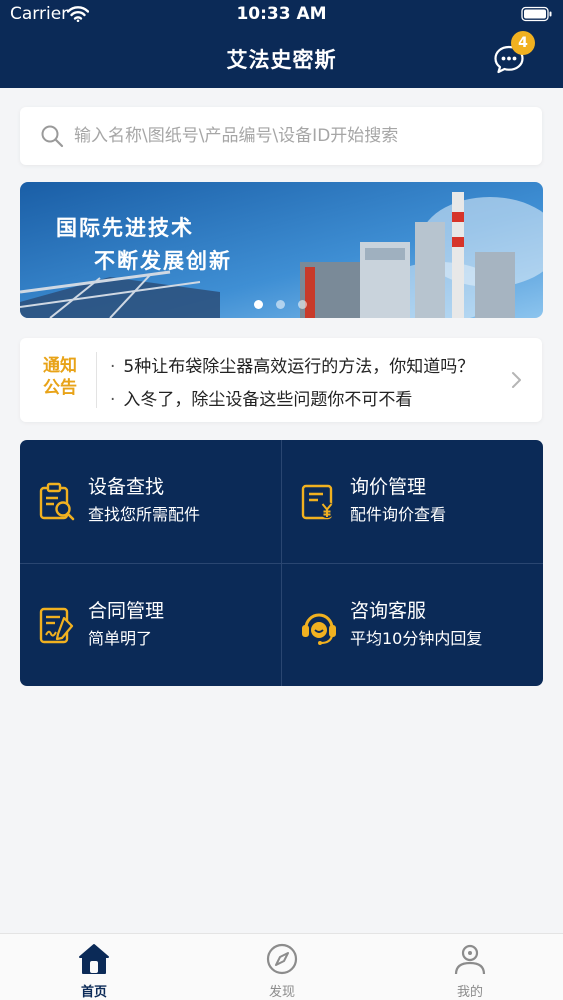 This screenshot has height=1000, width=563. Describe the element at coordinates (388, 611) in the screenshot. I see `service-tile-title: 咨询客服` at that location.